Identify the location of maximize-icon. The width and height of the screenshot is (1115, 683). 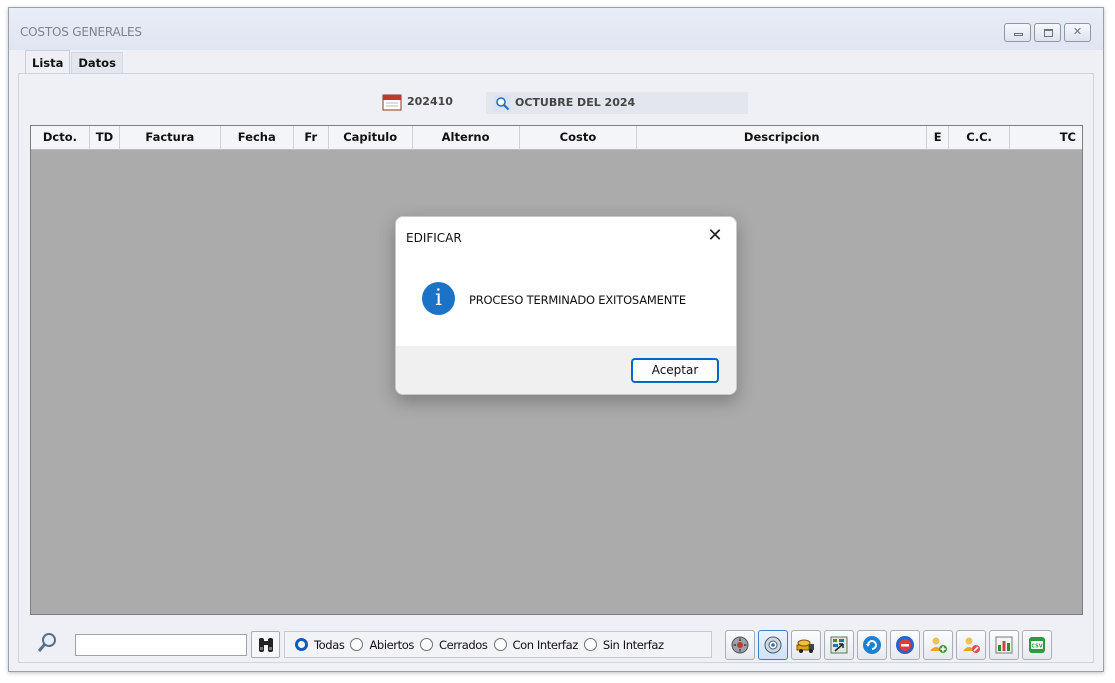
(1048, 33).